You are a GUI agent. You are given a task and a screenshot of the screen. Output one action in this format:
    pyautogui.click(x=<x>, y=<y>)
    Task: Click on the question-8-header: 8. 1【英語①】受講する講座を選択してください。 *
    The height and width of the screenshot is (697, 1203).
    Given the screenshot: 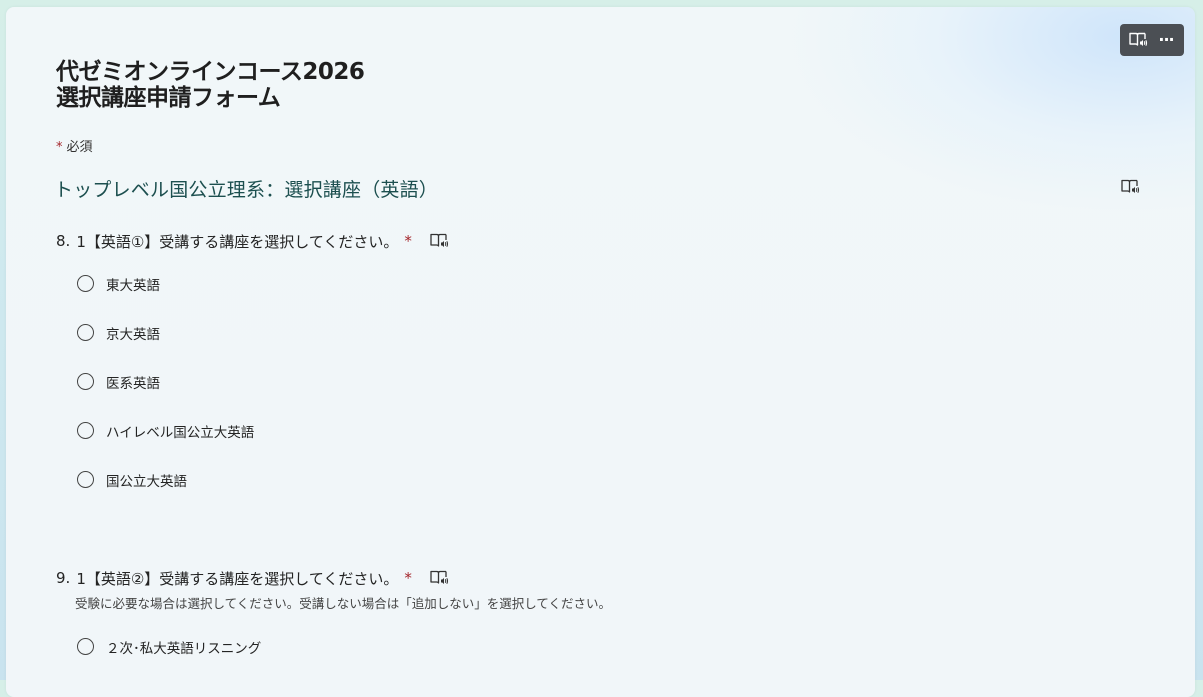 What is the action you would take?
    pyautogui.click(x=253, y=241)
    